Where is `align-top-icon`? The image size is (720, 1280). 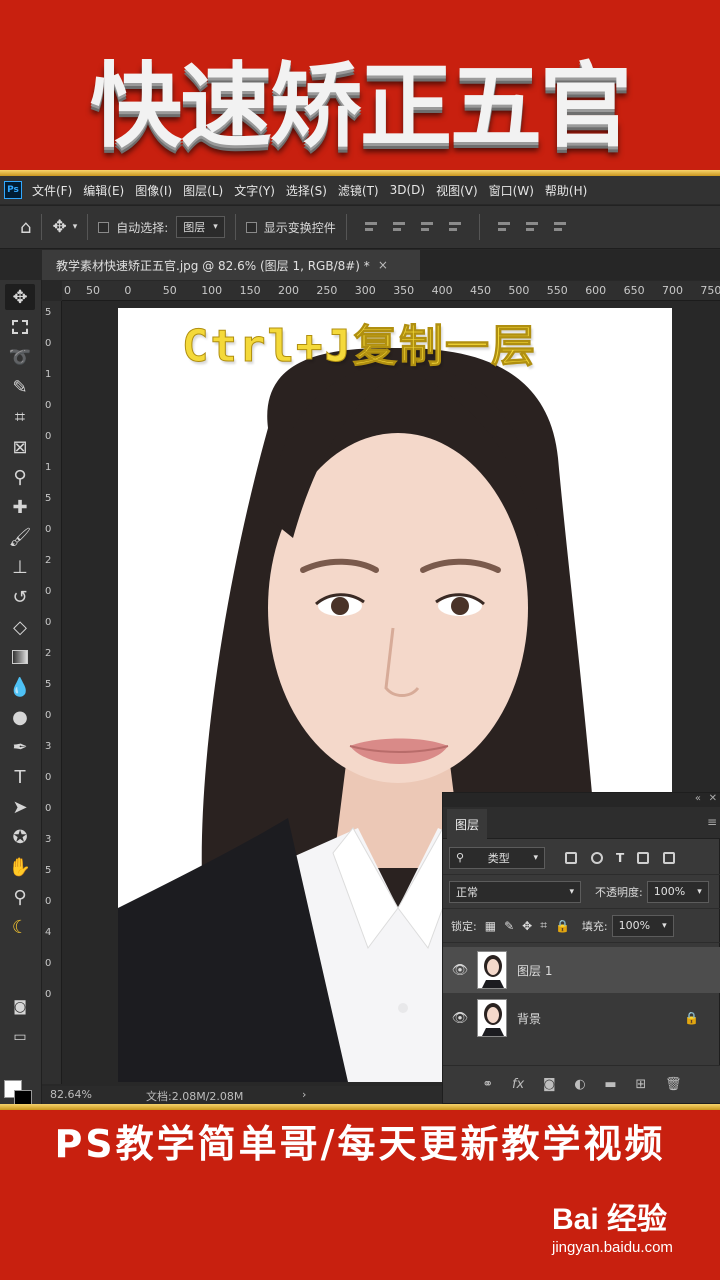
align-top-icon is located at coordinates (504, 227).